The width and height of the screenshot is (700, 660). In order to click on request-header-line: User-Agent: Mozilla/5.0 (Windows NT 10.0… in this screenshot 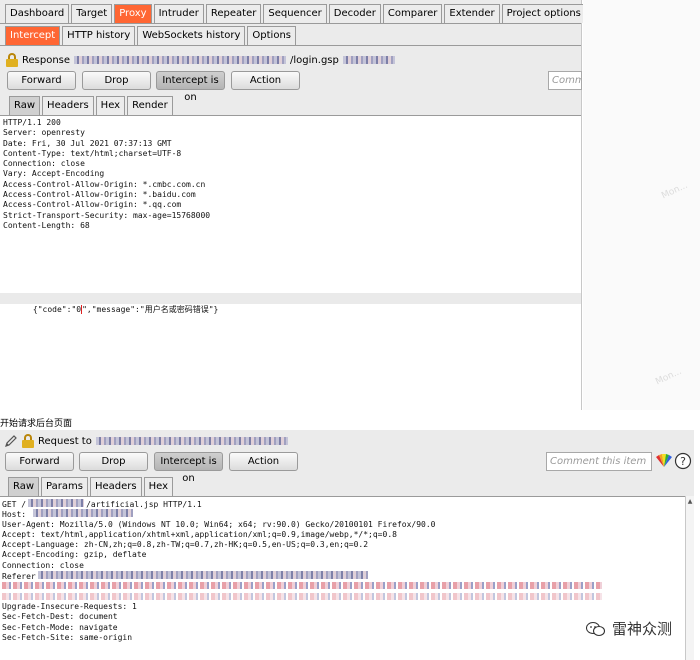, I will do `click(219, 524)`.